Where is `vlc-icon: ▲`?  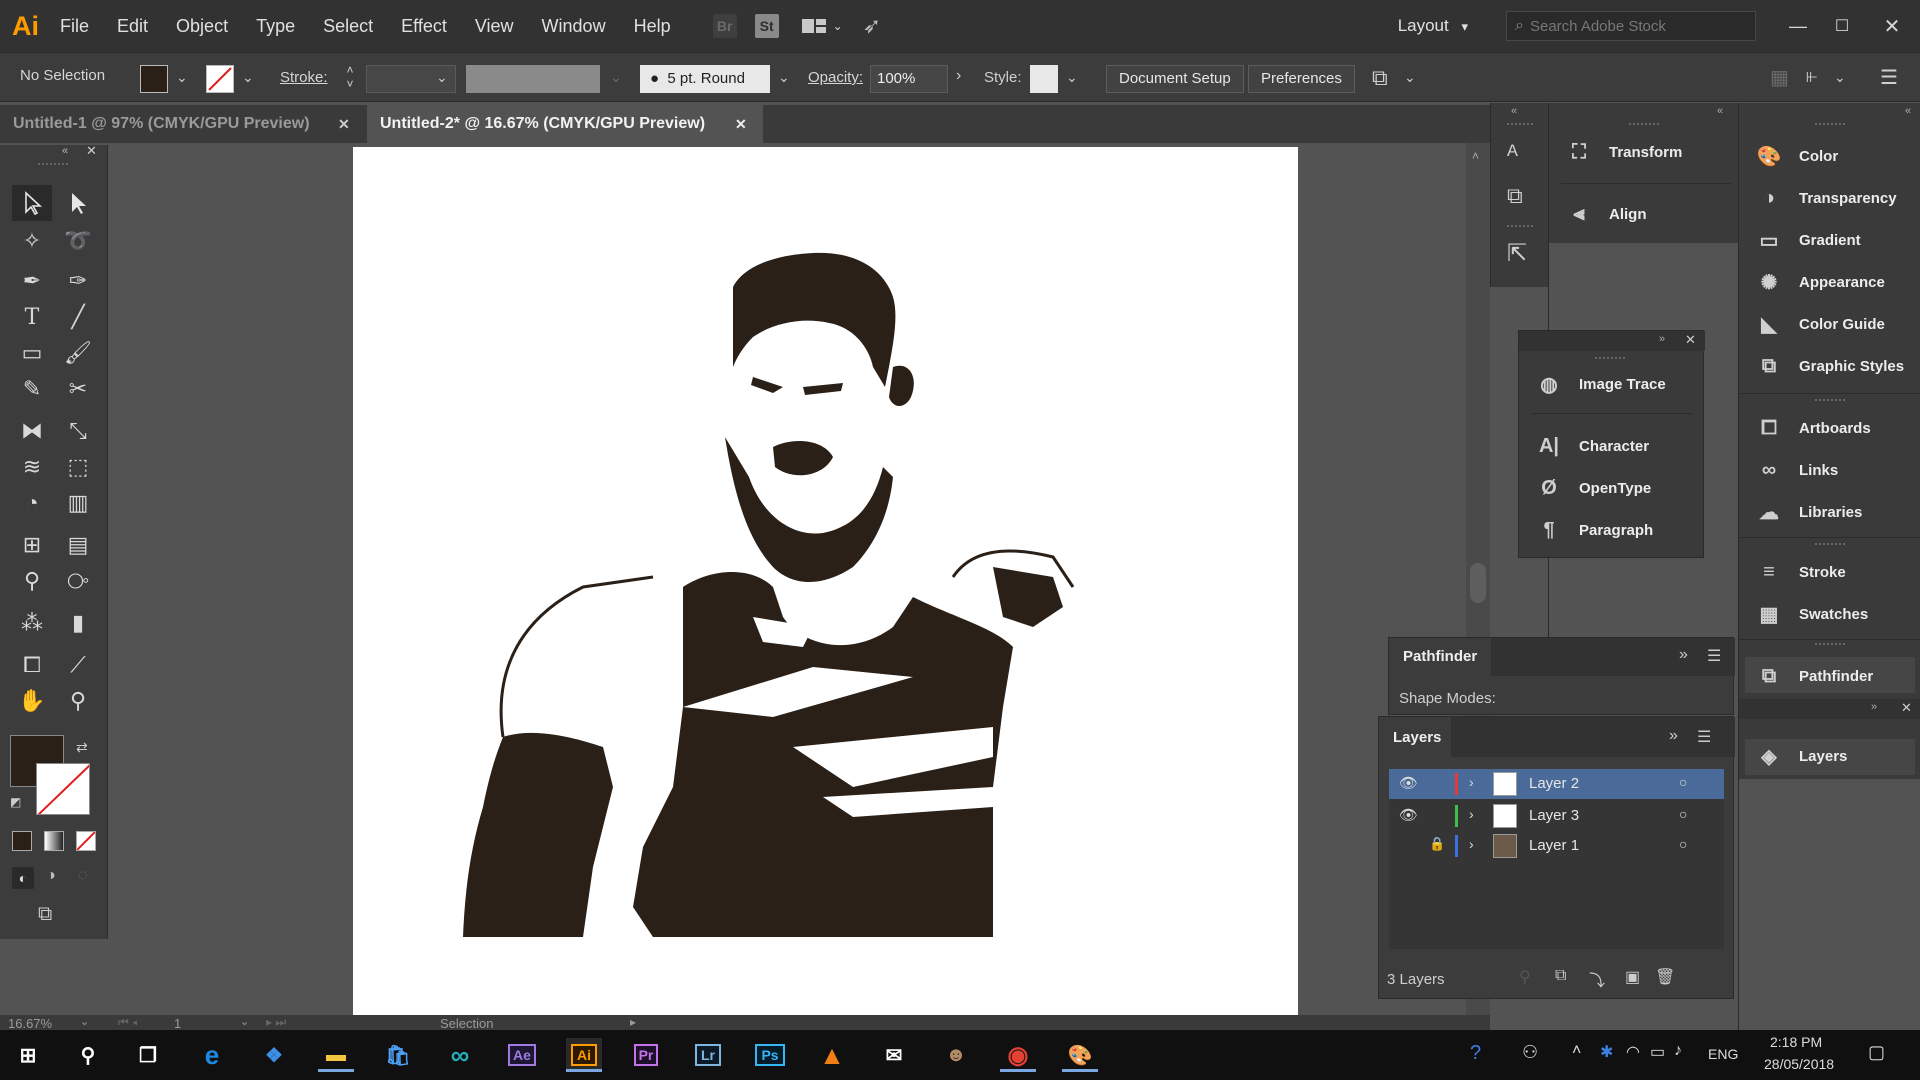
vlc-icon: ▲ is located at coordinates (832, 1055).